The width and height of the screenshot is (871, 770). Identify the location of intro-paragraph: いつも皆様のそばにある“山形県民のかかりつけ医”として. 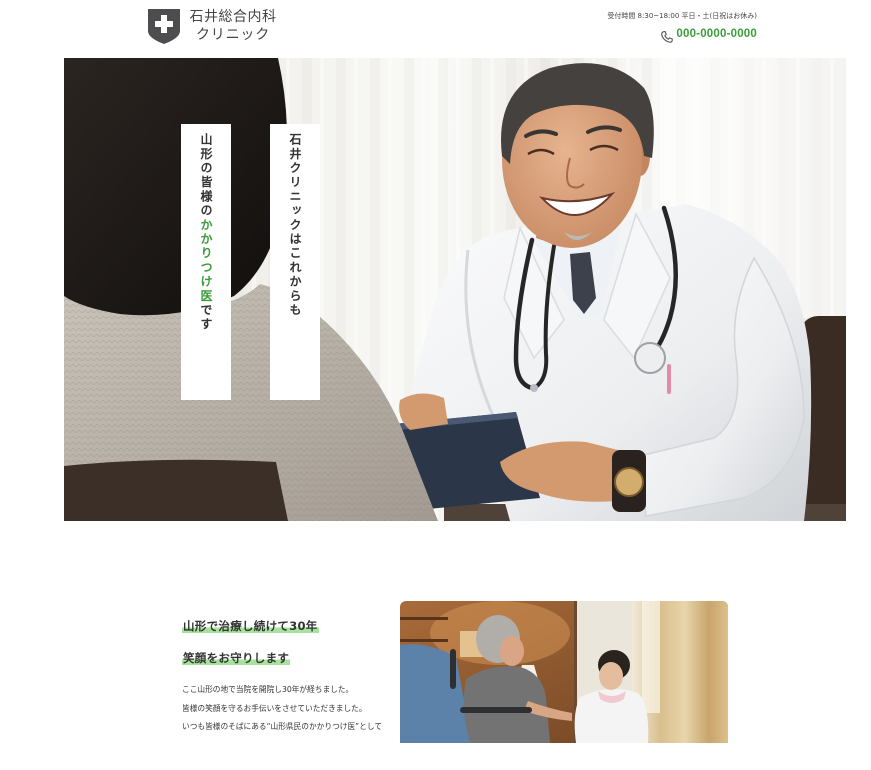
(282, 726).